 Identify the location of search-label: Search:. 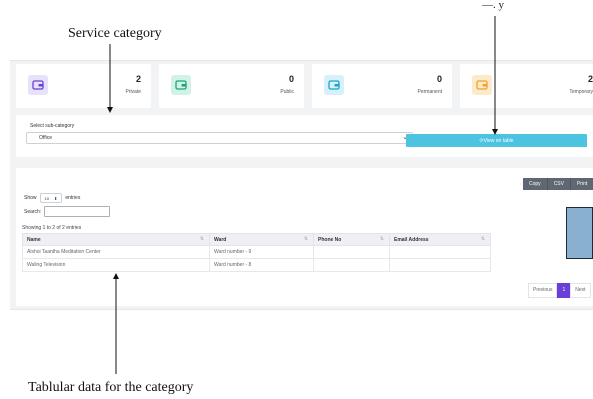
(33, 211).